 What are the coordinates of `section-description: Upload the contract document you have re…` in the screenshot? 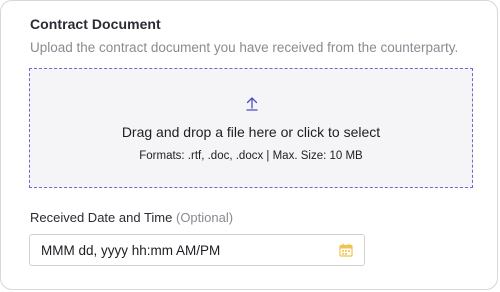 It's located at (244, 47).